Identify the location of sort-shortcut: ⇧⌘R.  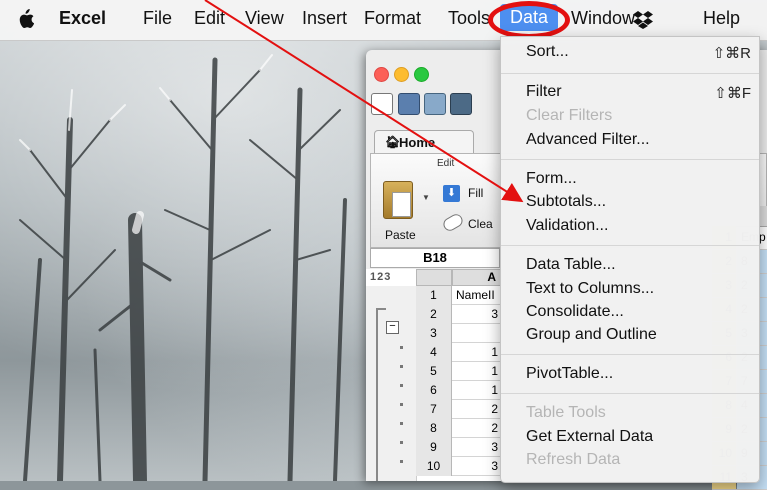
(731, 53).